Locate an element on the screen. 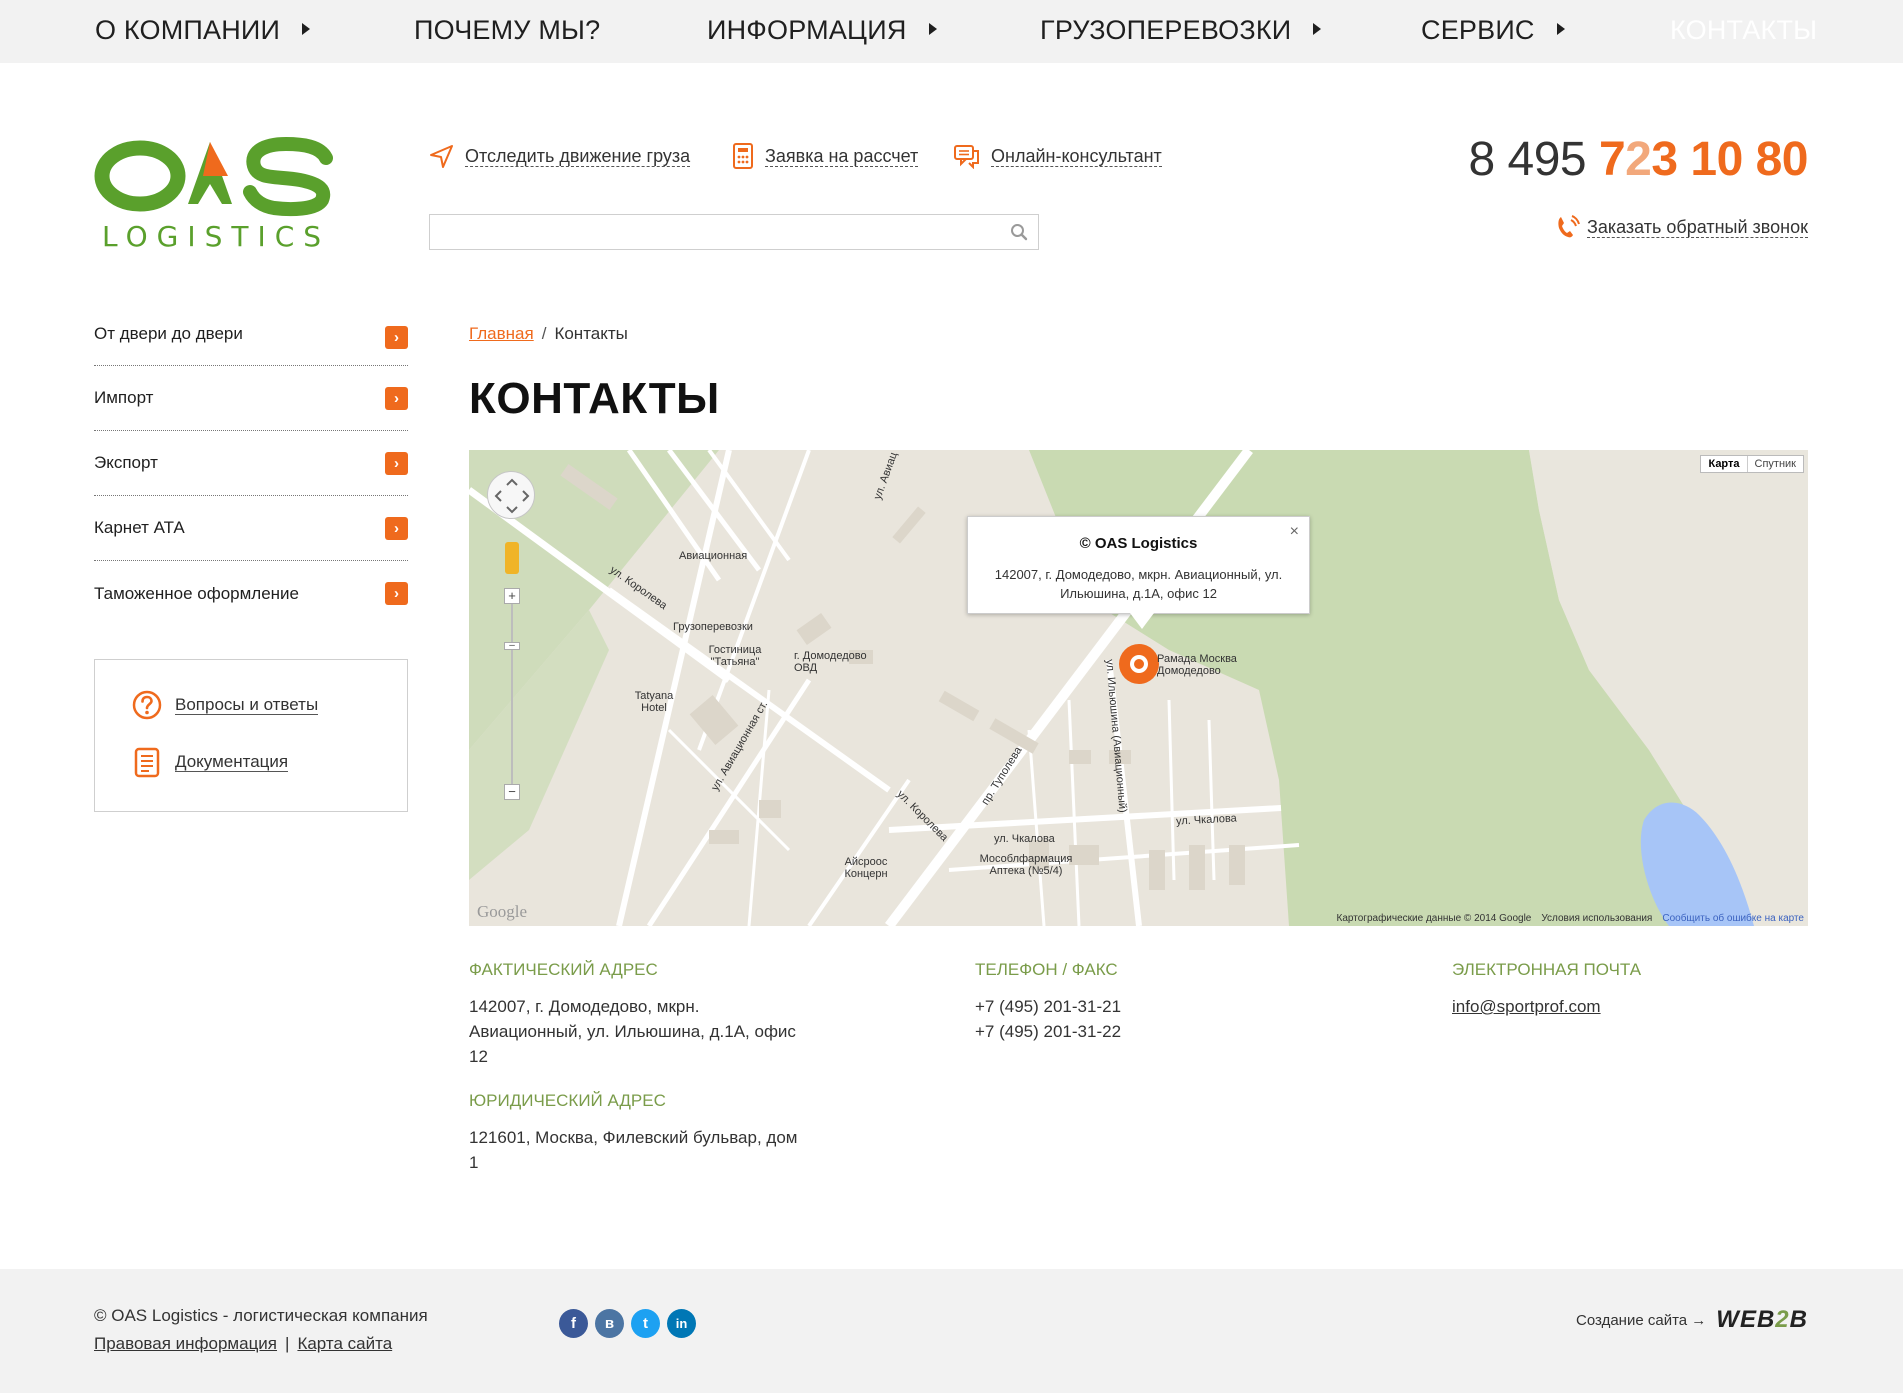 This screenshot has height=1393, width=1903. close-icon: × is located at coordinates (1294, 532).